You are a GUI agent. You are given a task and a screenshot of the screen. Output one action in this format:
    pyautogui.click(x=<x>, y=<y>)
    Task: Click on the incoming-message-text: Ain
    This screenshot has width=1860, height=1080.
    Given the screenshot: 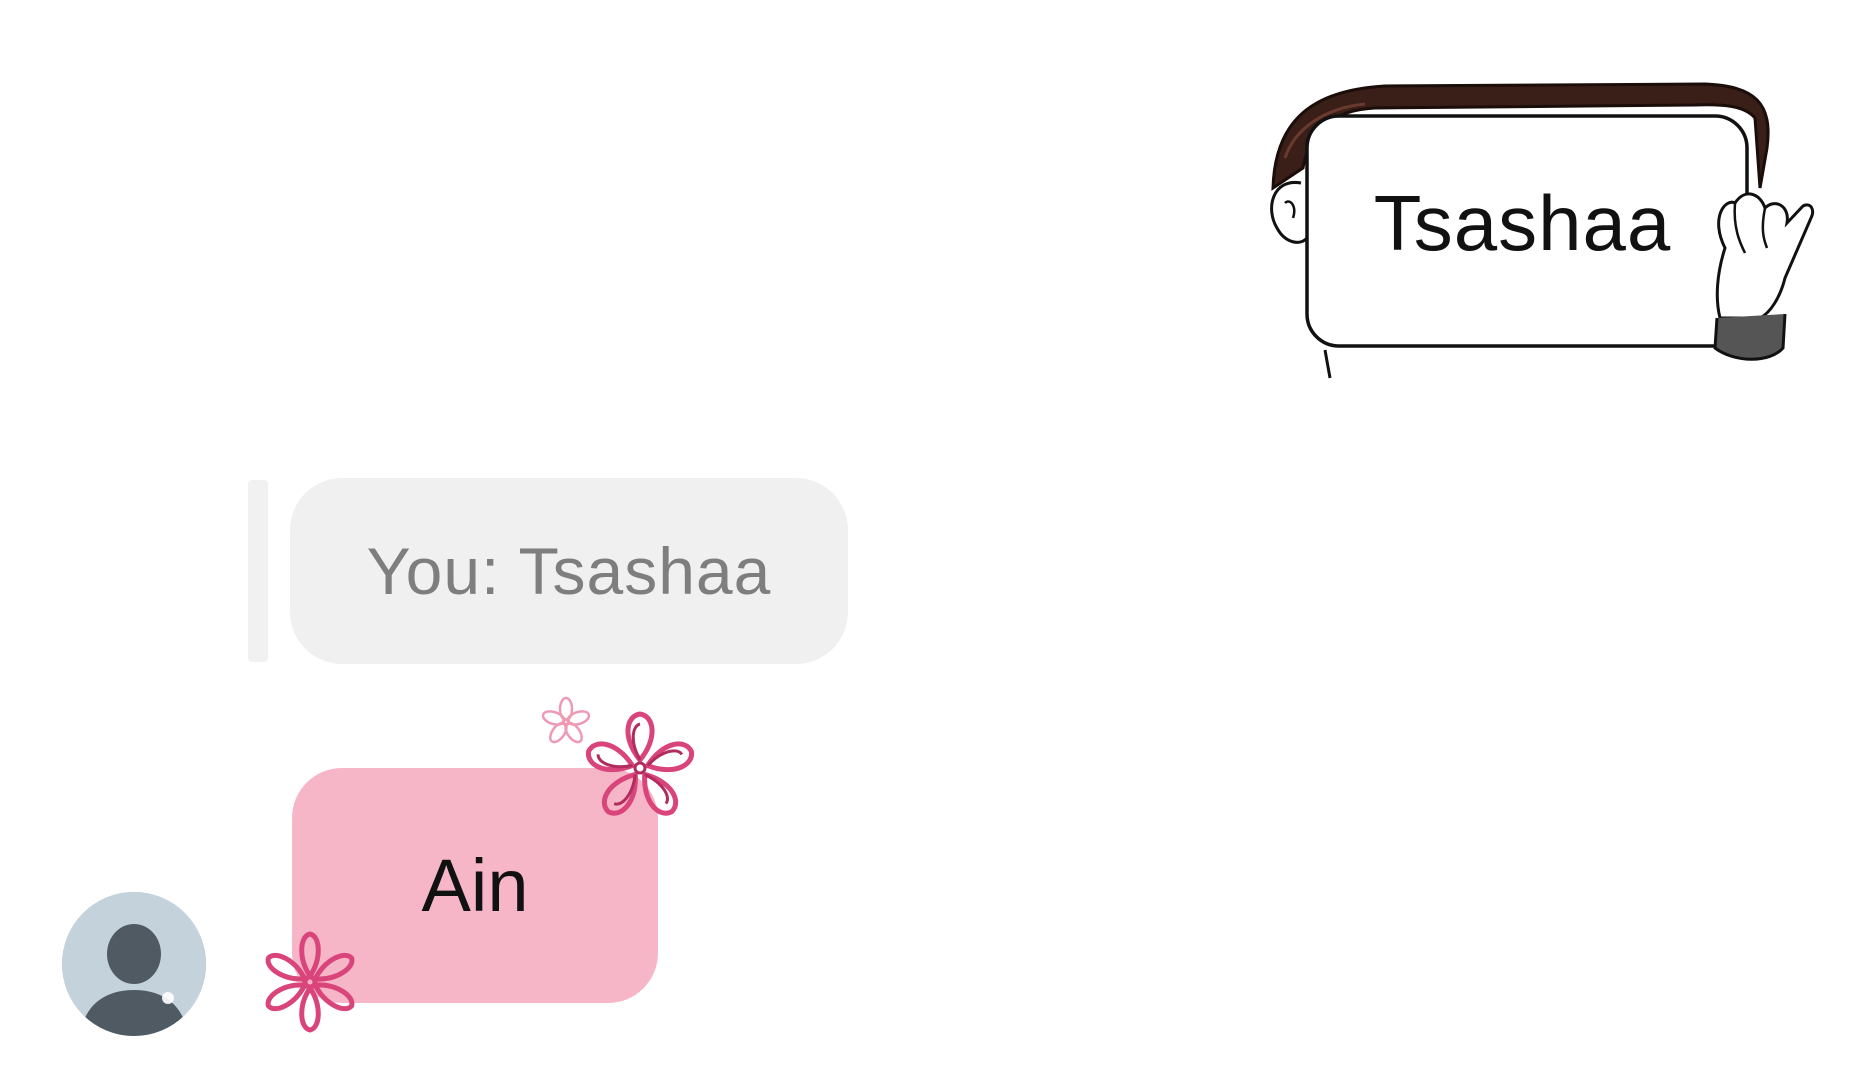 What is the action you would take?
    pyautogui.click(x=475, y=885)
    